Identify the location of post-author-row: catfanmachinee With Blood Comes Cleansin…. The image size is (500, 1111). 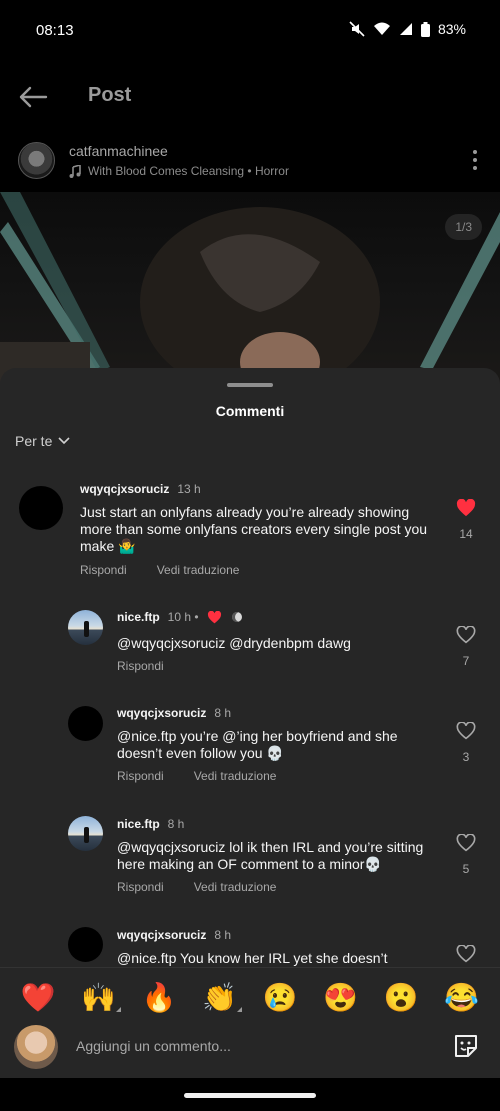
(250, 162).